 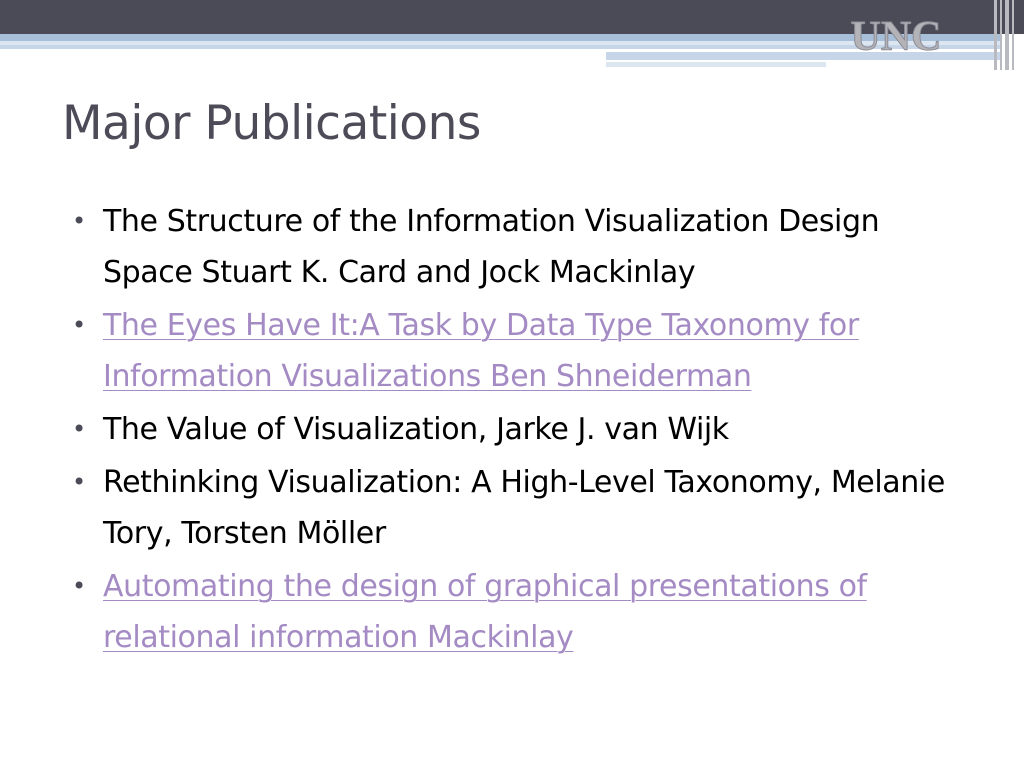 I want to click on unc-logo: UNC, so click(x=896, y=36).